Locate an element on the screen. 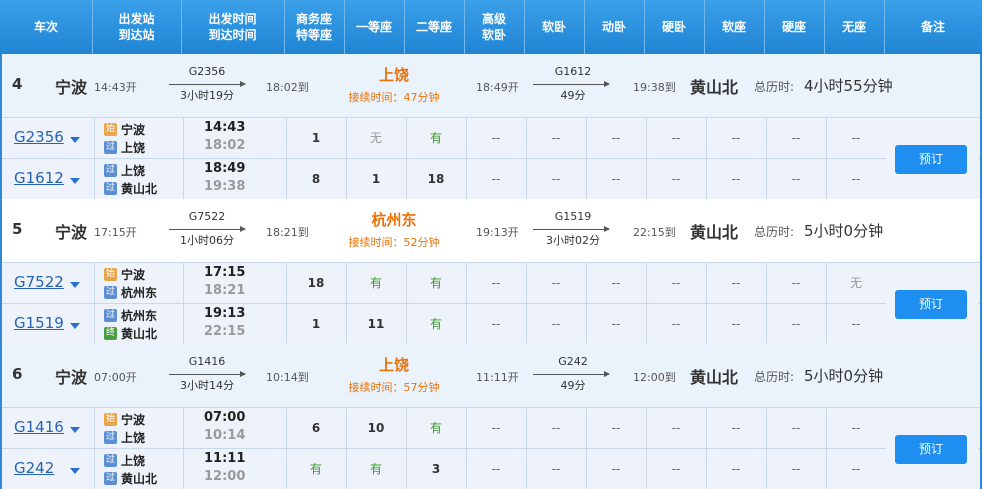 The image size is (982, 489). header-cell: 出发时间 到达时间 is located at coordinates (232, 27).